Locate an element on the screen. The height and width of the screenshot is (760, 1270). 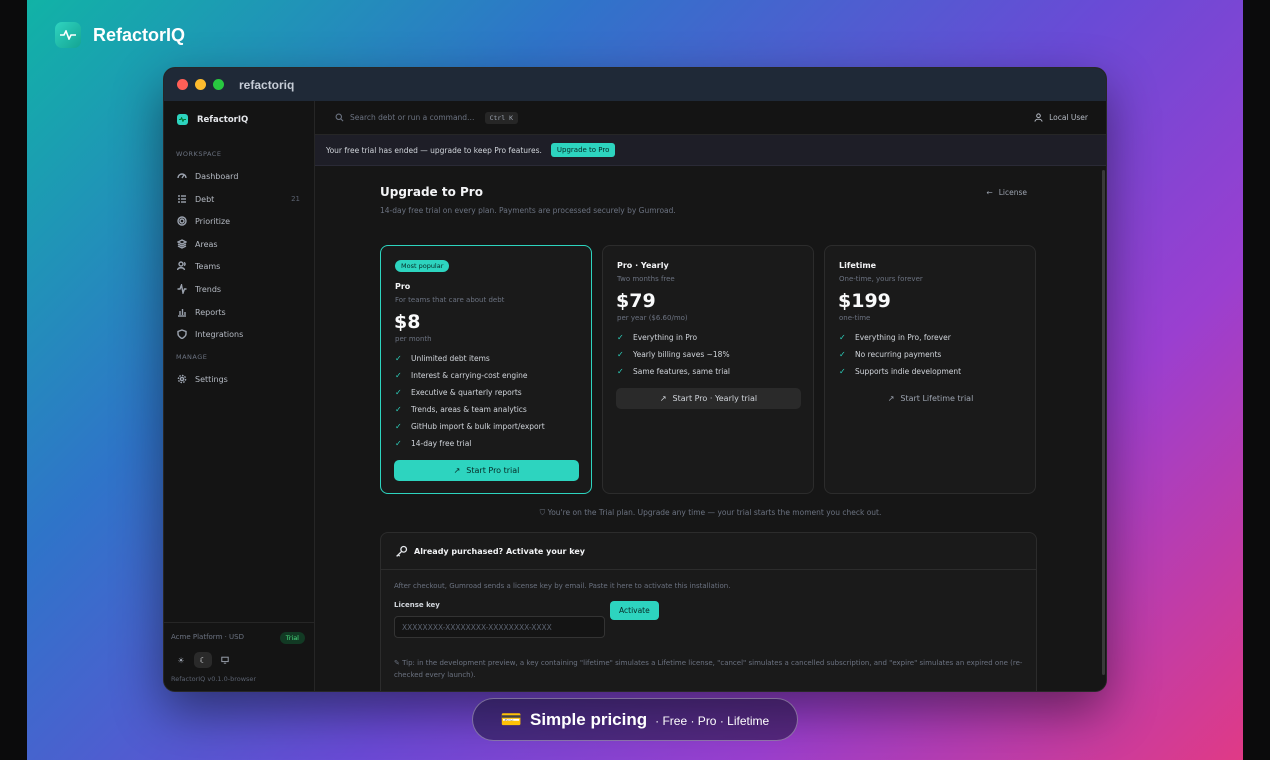
minimize-window-button is located at coordinates (200, 84).